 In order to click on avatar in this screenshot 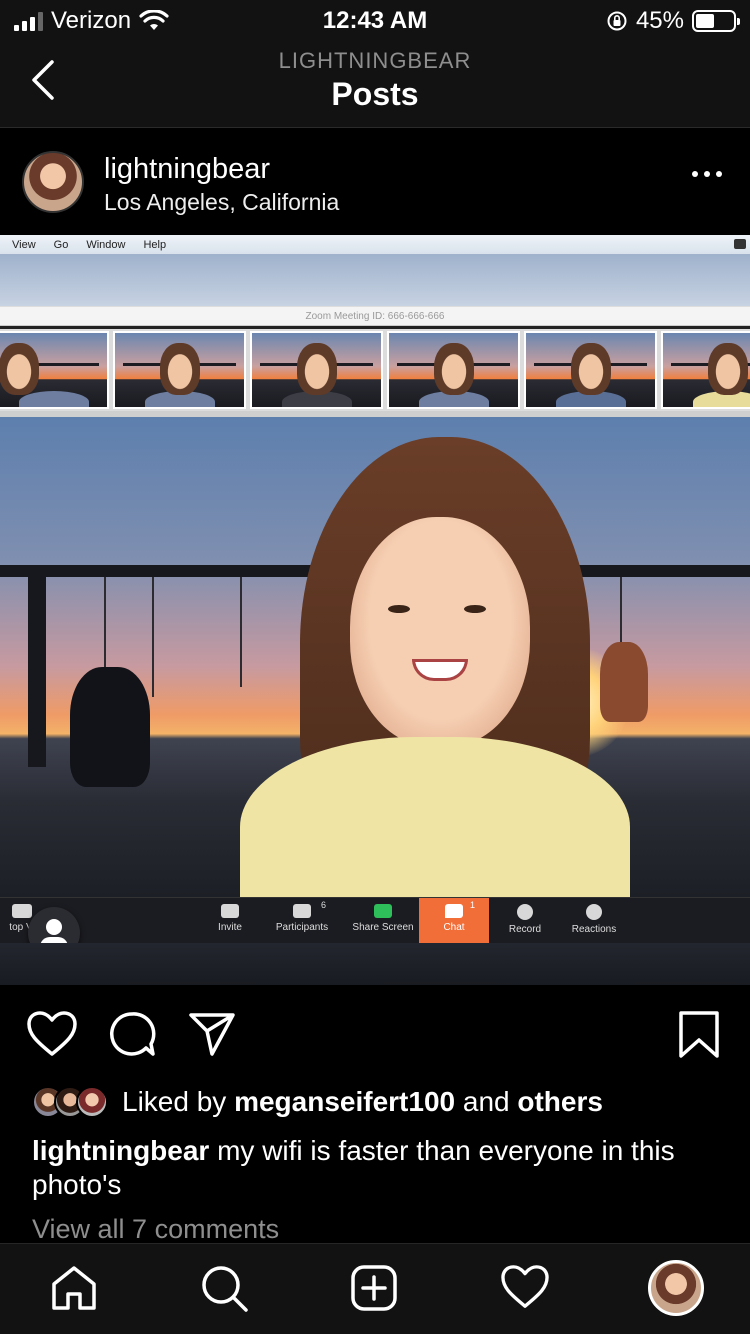, I will do `click(53, 182)`.